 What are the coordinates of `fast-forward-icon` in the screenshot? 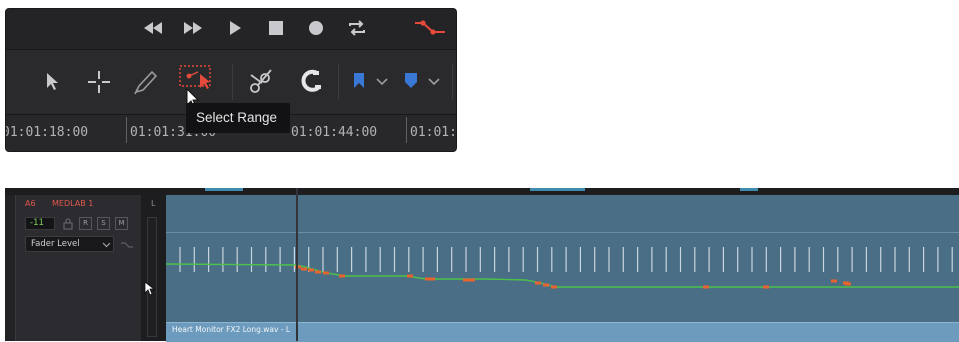 It's located at (193, 28).